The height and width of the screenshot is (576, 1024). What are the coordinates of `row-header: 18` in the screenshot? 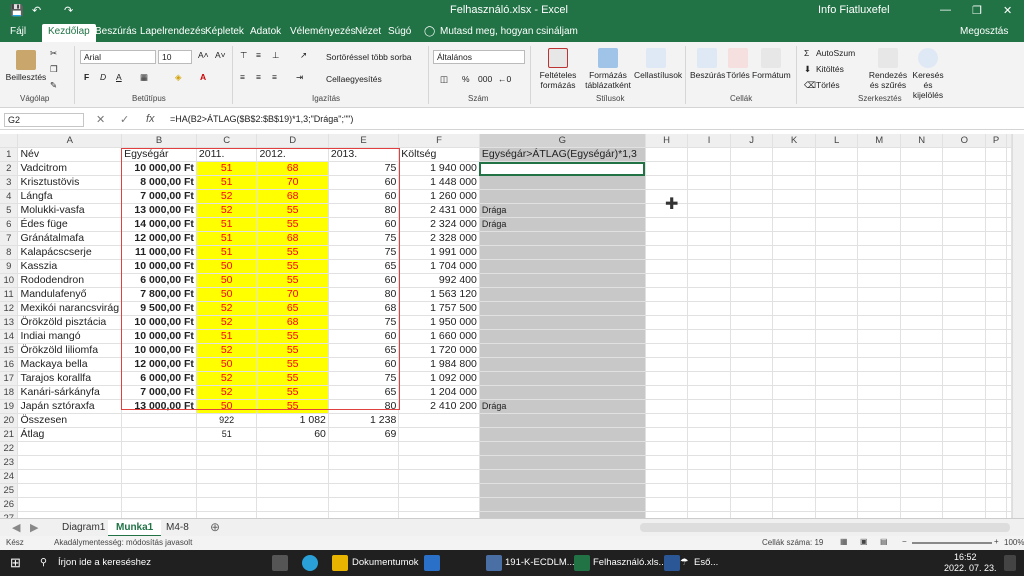 It's located at (9, 393).